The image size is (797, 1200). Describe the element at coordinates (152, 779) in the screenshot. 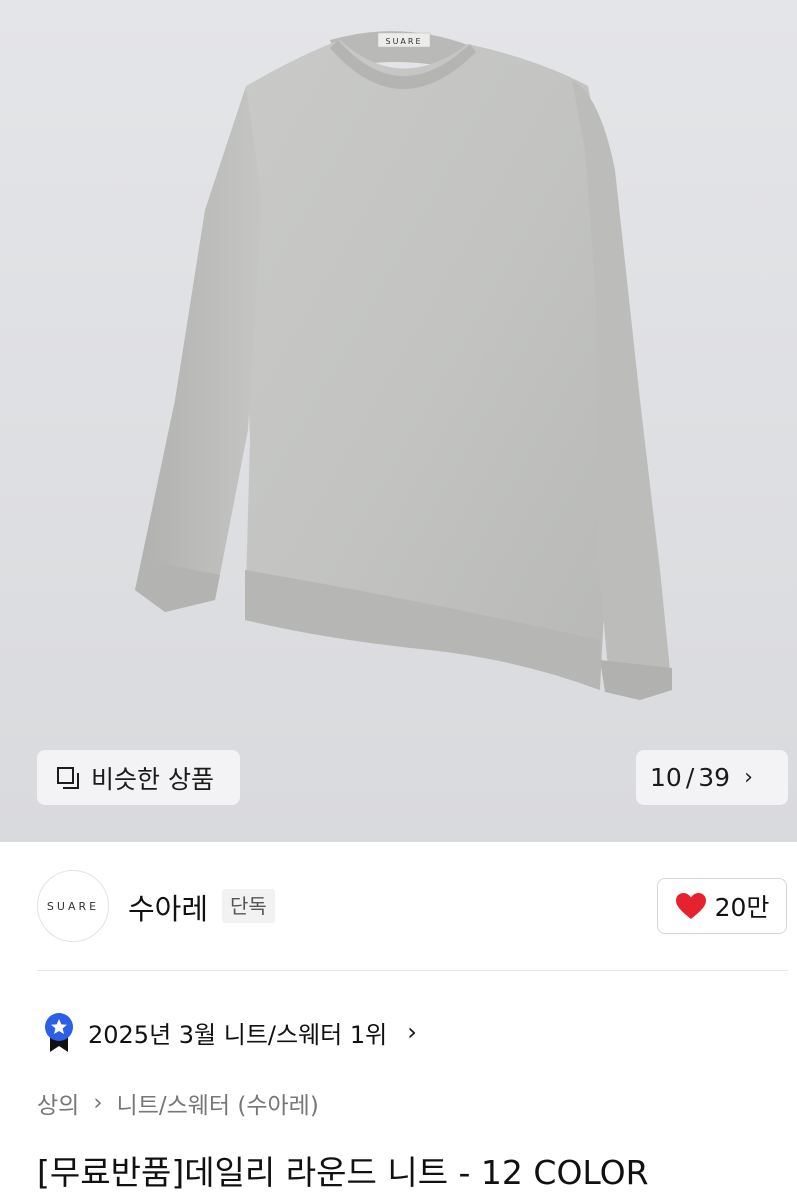

I see `similar-products-label: 비슷한 상품` at that location.